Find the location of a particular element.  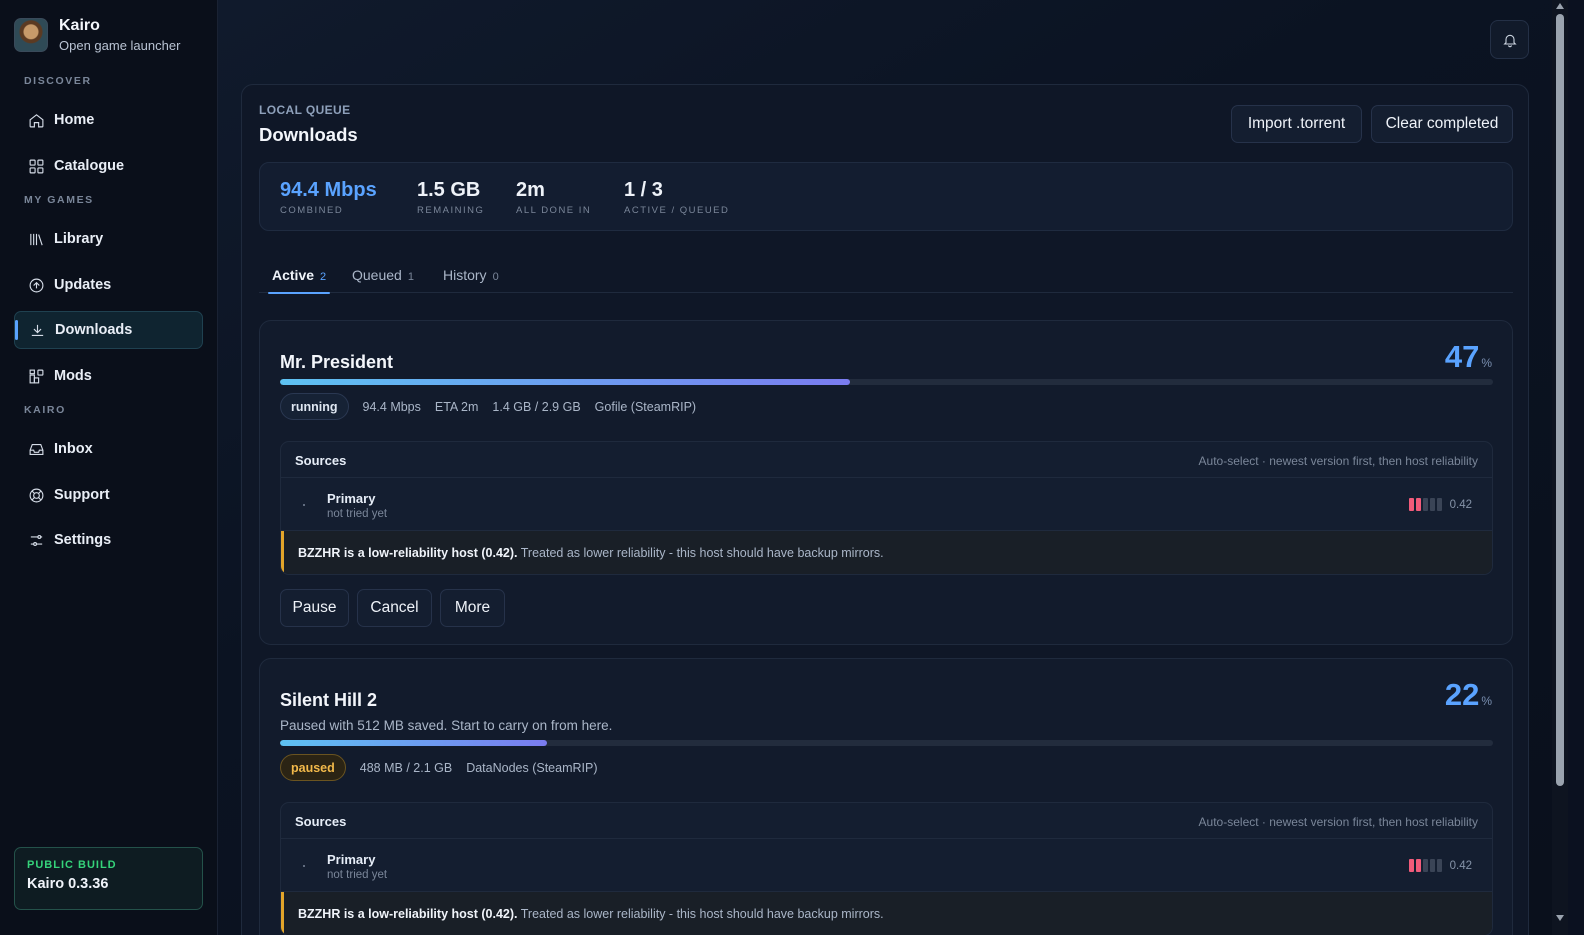

stat-label: ACTIVE / QUEUED is located at coordinates (677, 210).